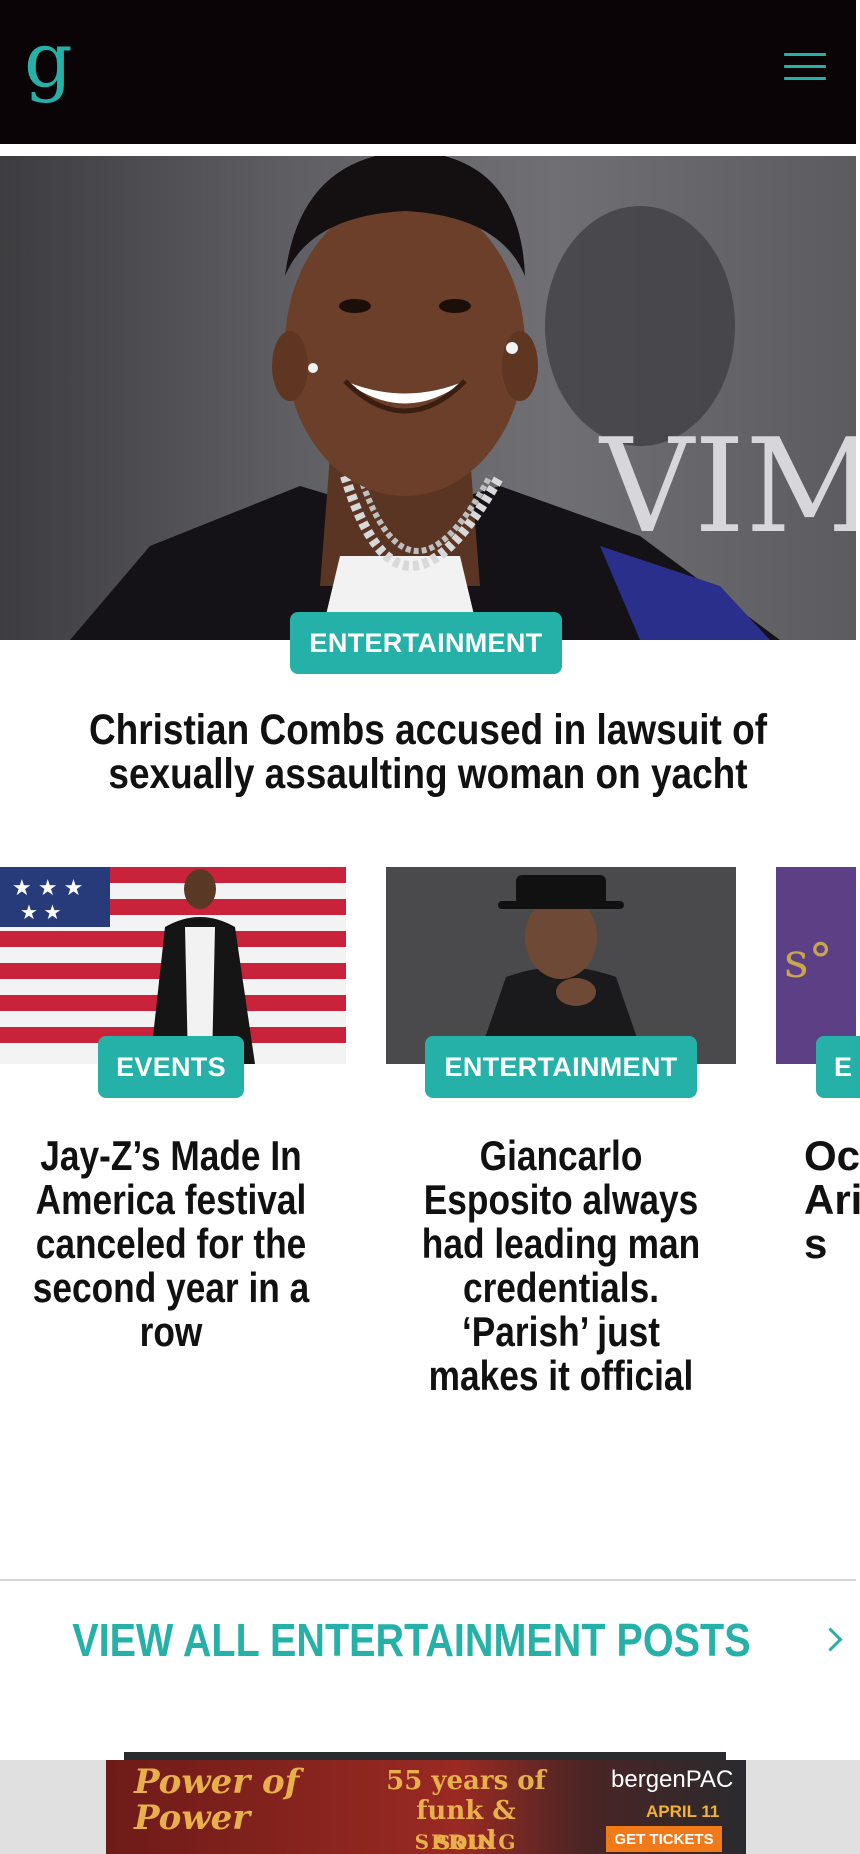  What do you see at coordinates (805, 67) in the screenshot?
I see `hamburger-menu-icon` at bounding box center [805, 67].